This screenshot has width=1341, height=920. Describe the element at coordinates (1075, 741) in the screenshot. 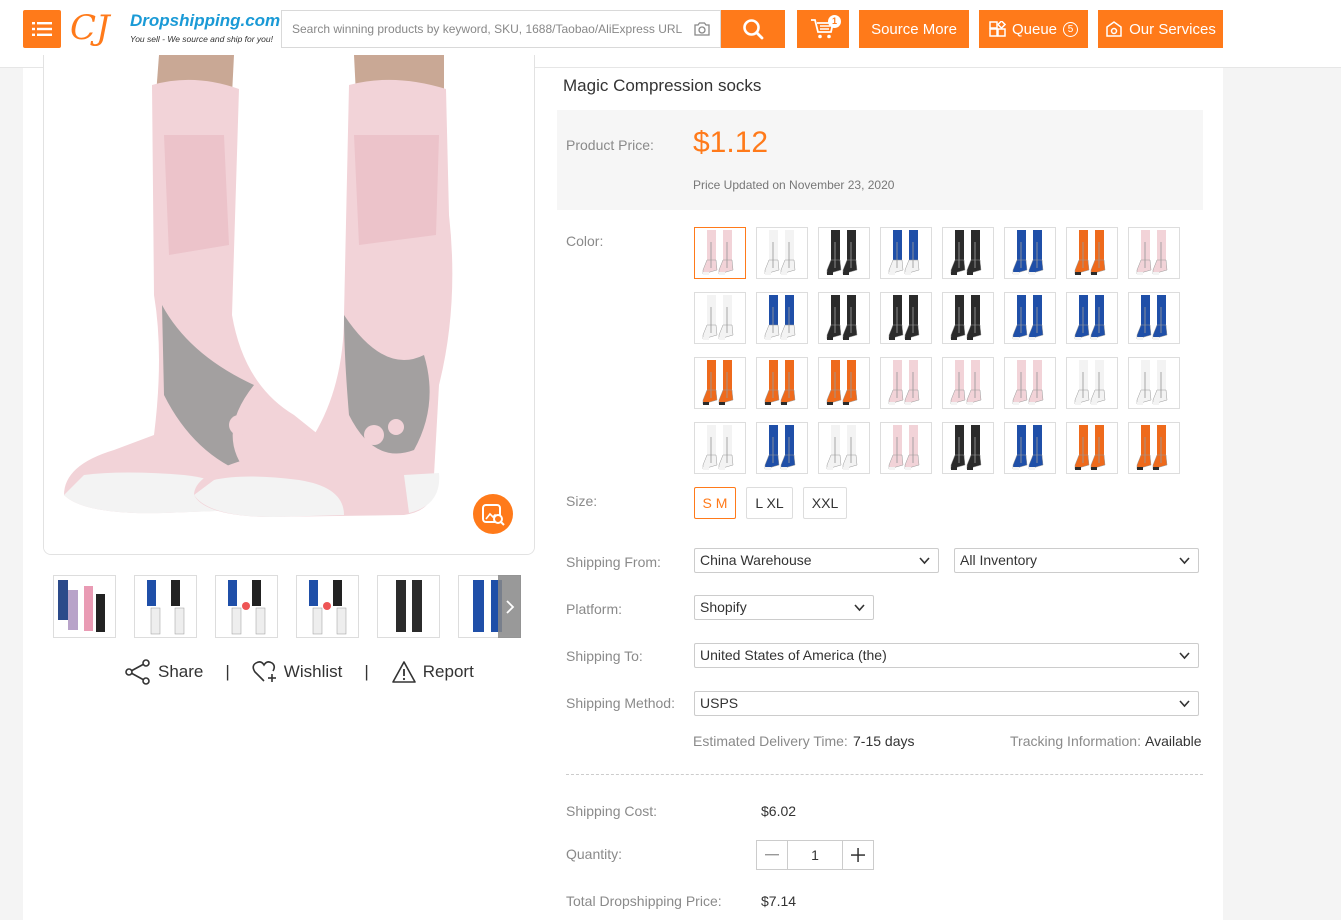

I see `tracking-label: Tracking Information:` at that location.